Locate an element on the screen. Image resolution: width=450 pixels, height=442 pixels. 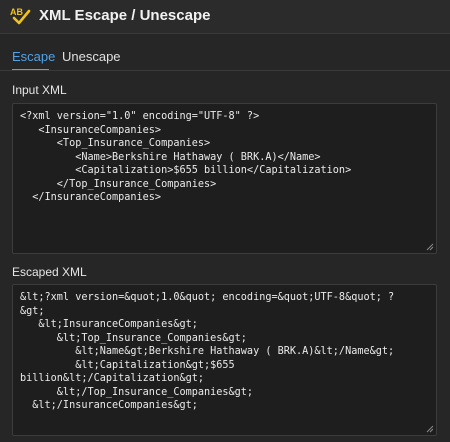
output-line: &gt; is located at coordinates (32, 311).